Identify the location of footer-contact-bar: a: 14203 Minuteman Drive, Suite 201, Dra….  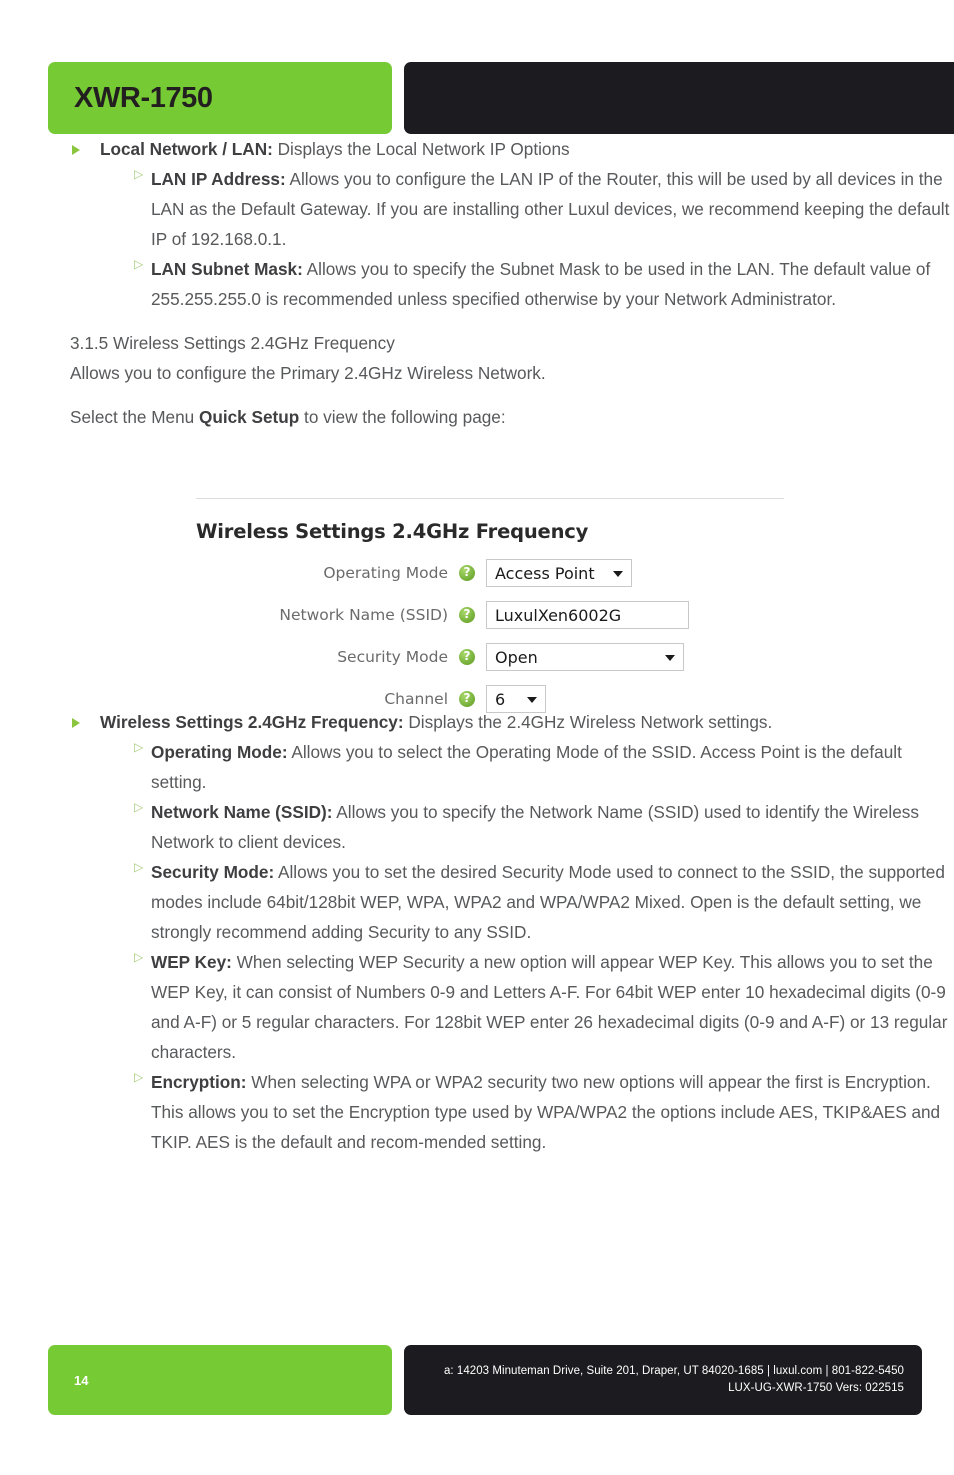
(663, 1380).